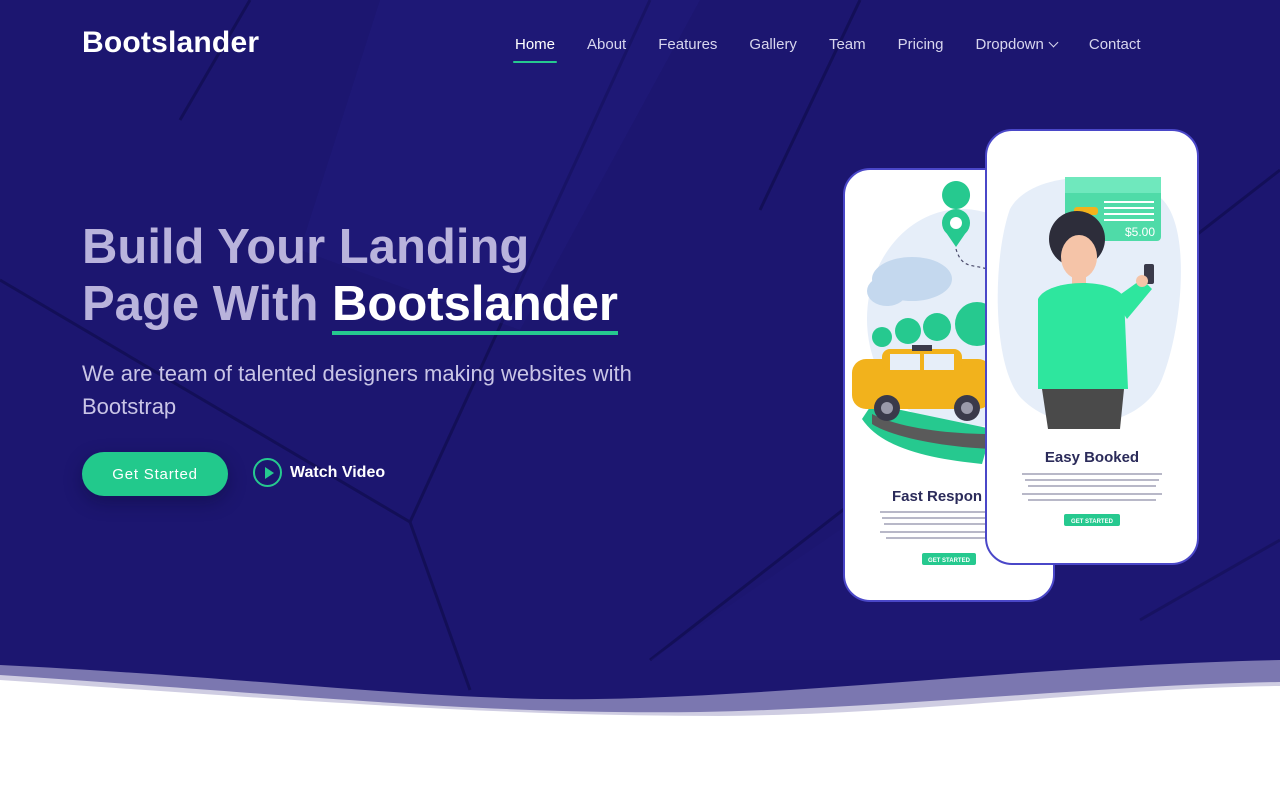 The height and width of the screenshot is (800, 1280). Describe the element at coordinates (847, 44) in the screenshot. I see `nav-team: Team` at that location.